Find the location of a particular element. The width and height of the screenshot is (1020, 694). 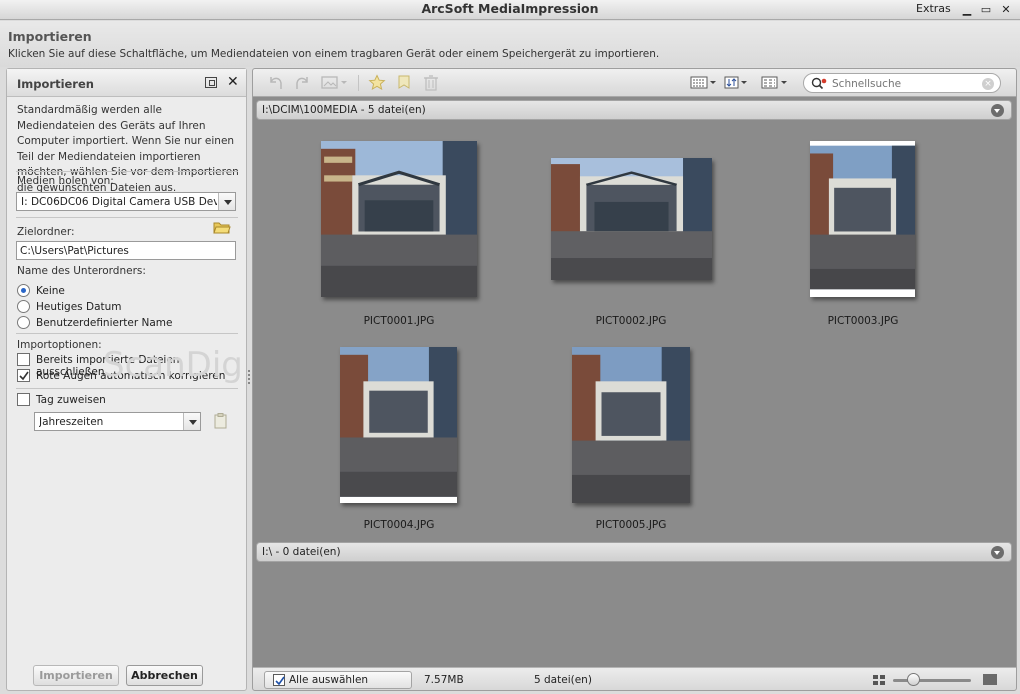

page-title: Importieren is located at coordinates (50, 36).